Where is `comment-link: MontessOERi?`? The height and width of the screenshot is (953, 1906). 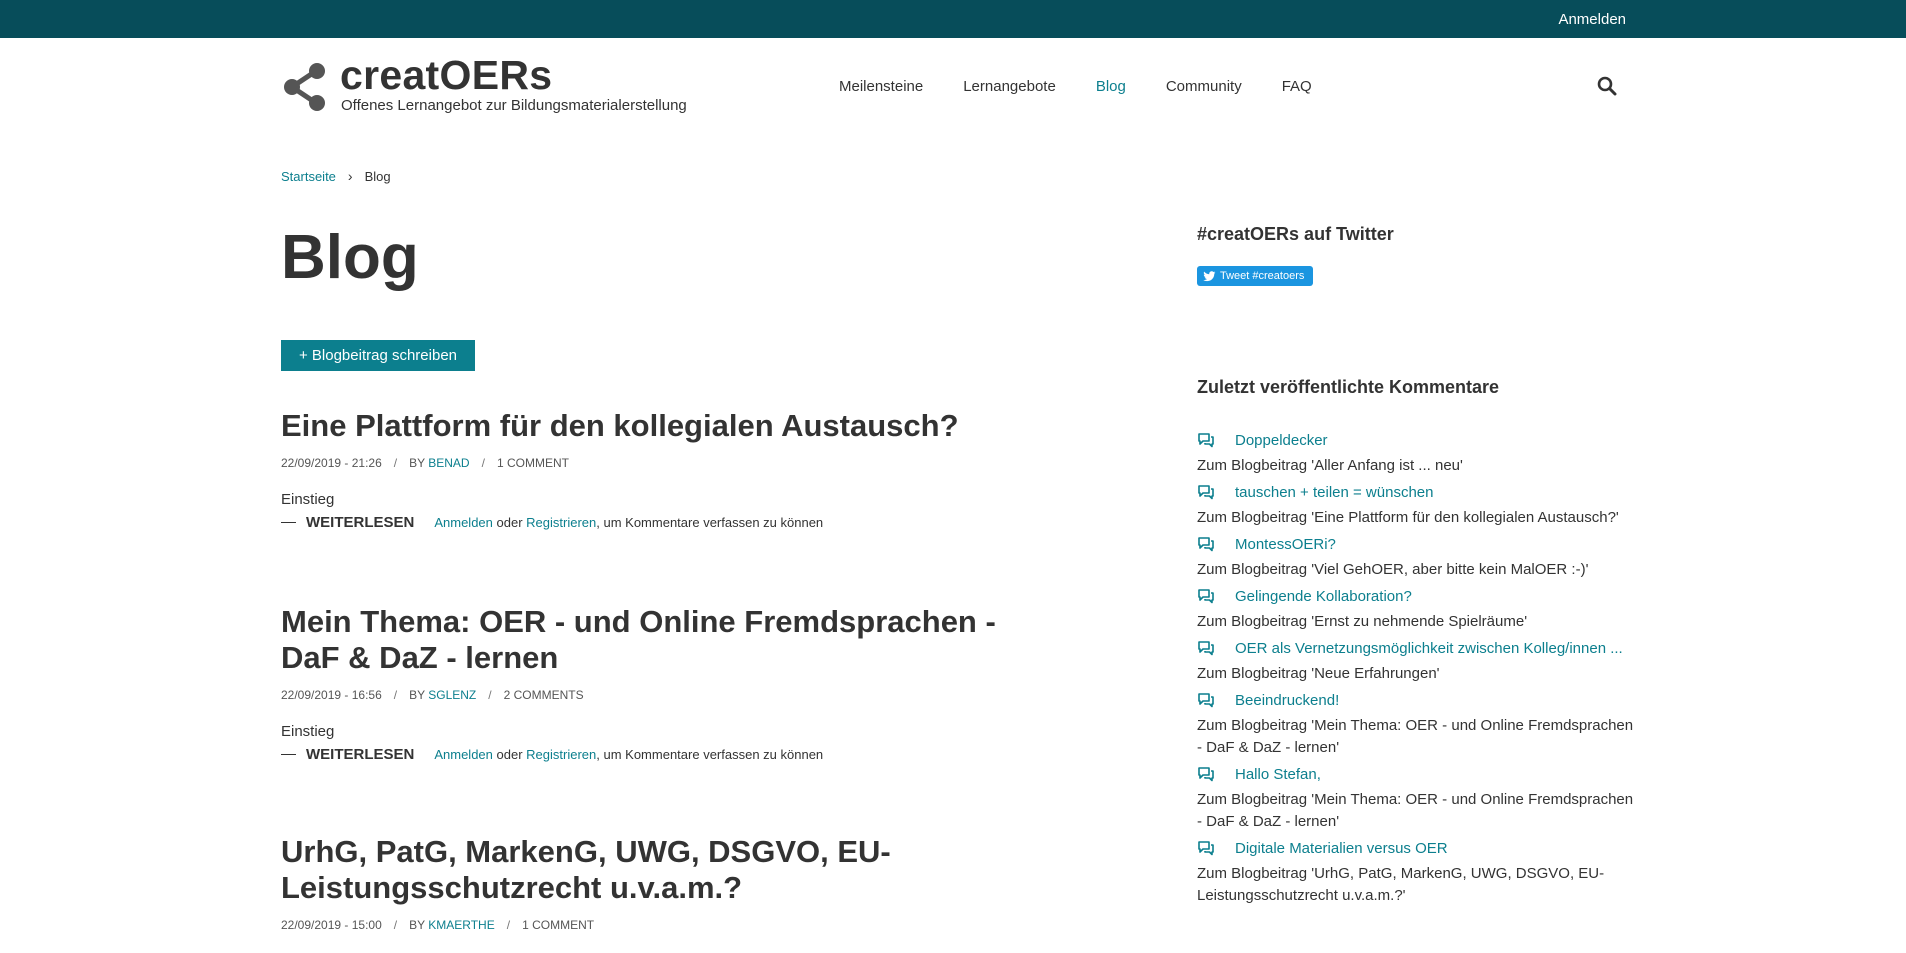 comment-link: MontessOERi? is located at coordinates (1417, 544).